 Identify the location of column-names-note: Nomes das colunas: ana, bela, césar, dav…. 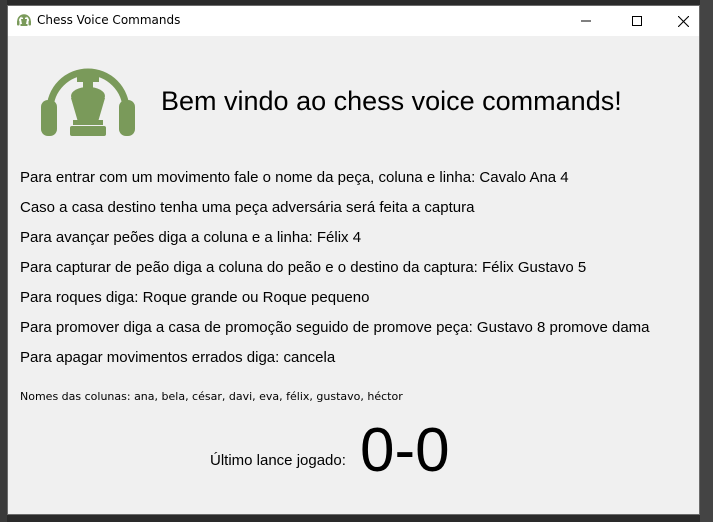
(211, 396).